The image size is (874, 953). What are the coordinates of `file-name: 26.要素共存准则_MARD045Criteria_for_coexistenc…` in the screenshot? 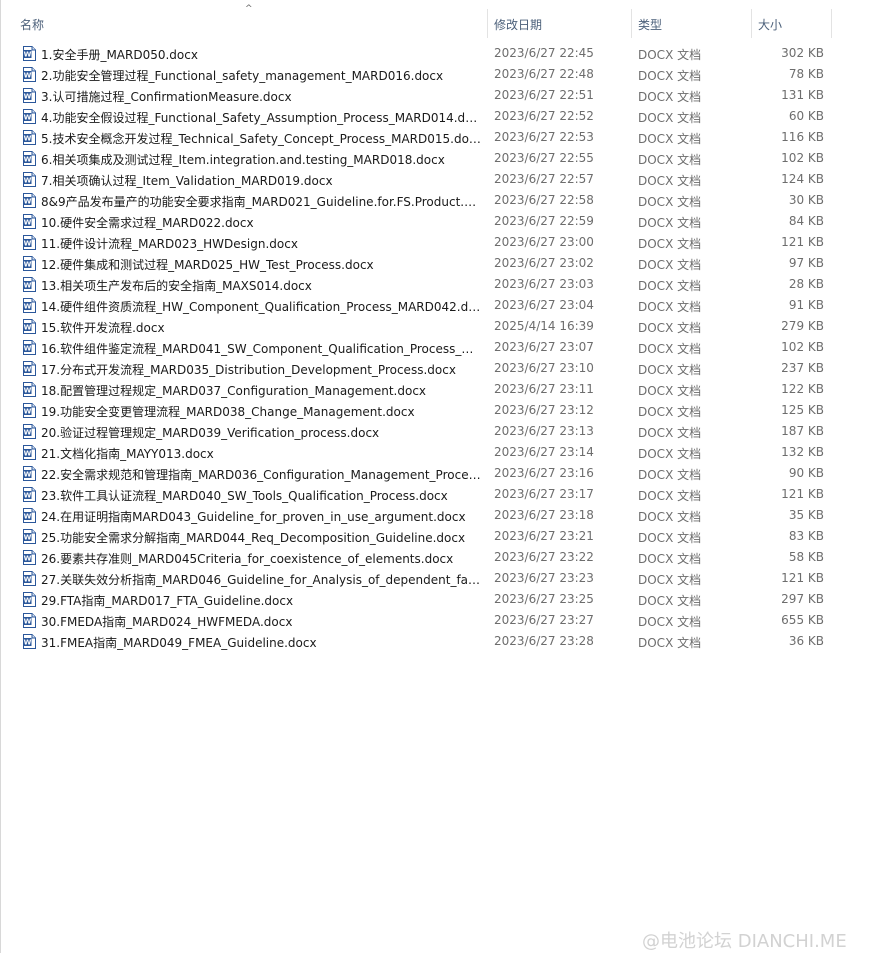 It's located at (261, 558).